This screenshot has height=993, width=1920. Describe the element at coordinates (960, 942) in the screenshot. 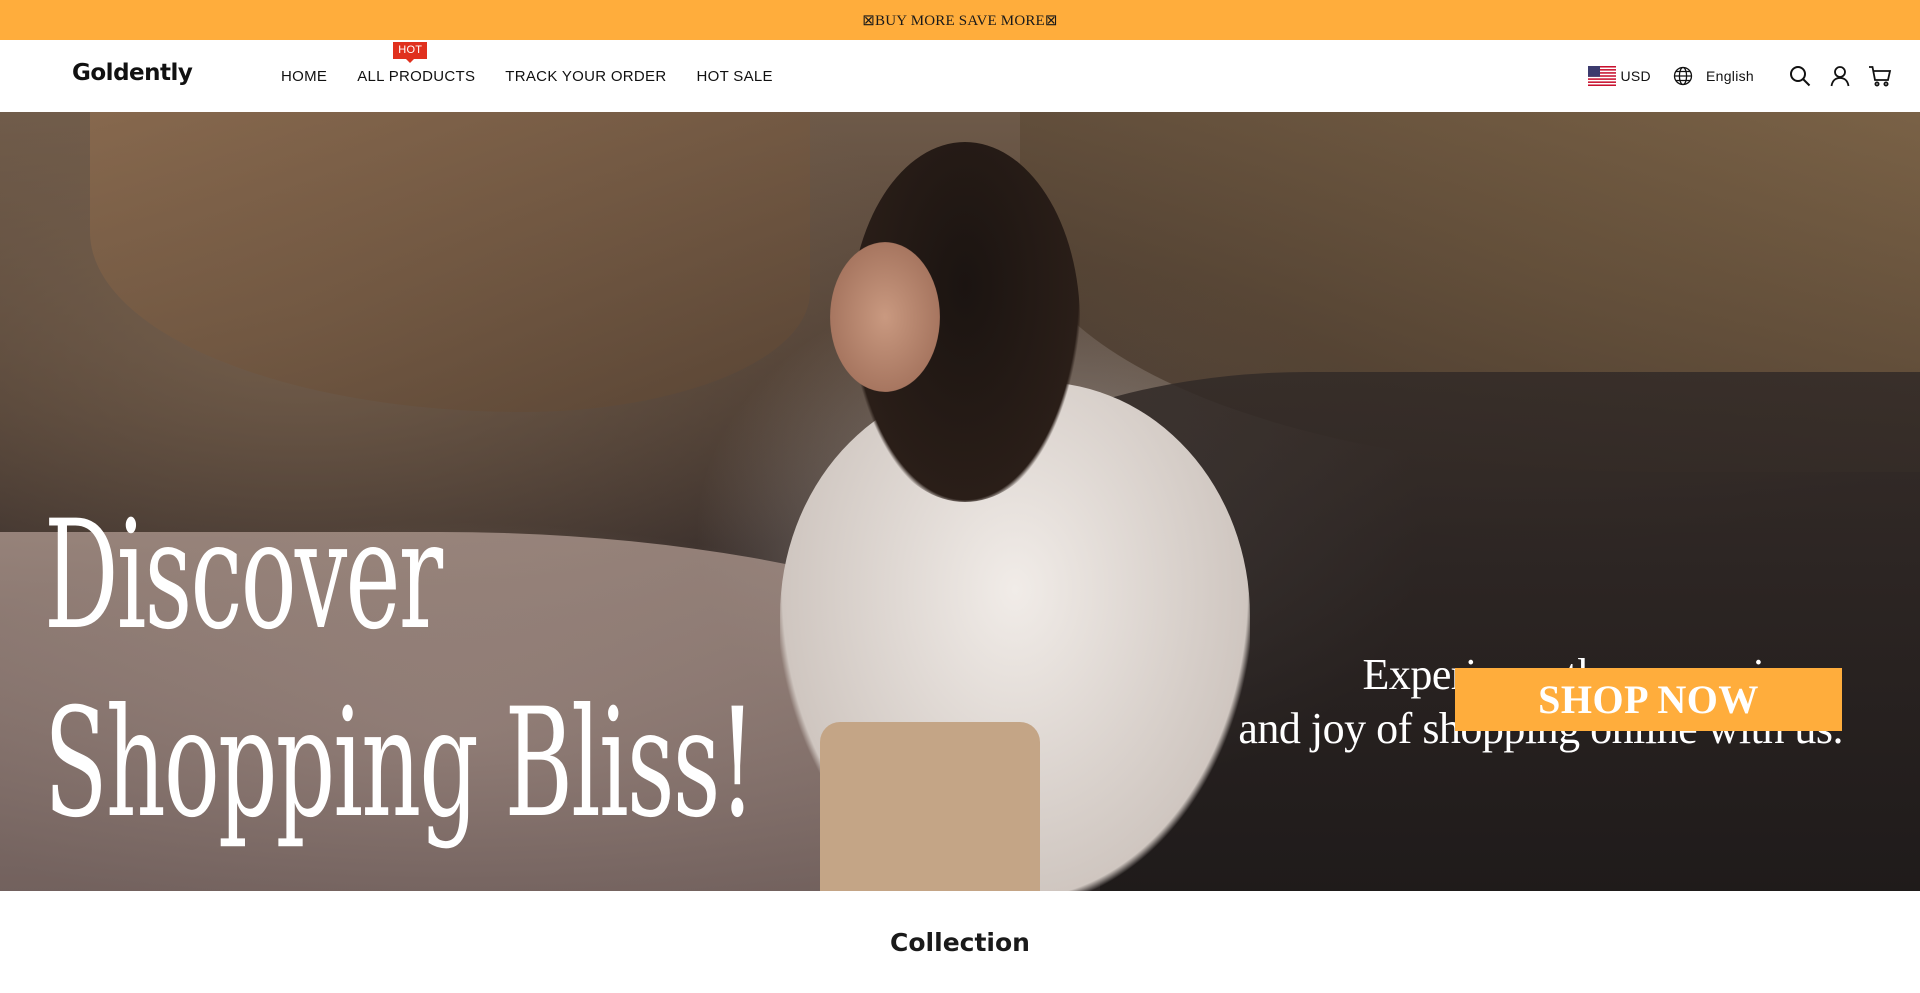

I see `collection-title: Collection` at that location.